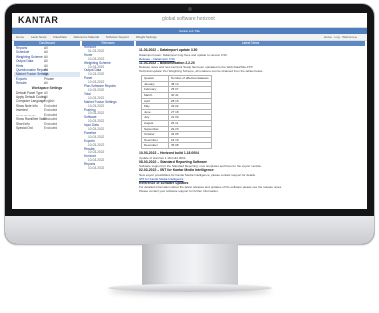 This screenshot has height=313, width=379. I want to click on table-header-cell: Number of affected datasets, so click(190, 78).